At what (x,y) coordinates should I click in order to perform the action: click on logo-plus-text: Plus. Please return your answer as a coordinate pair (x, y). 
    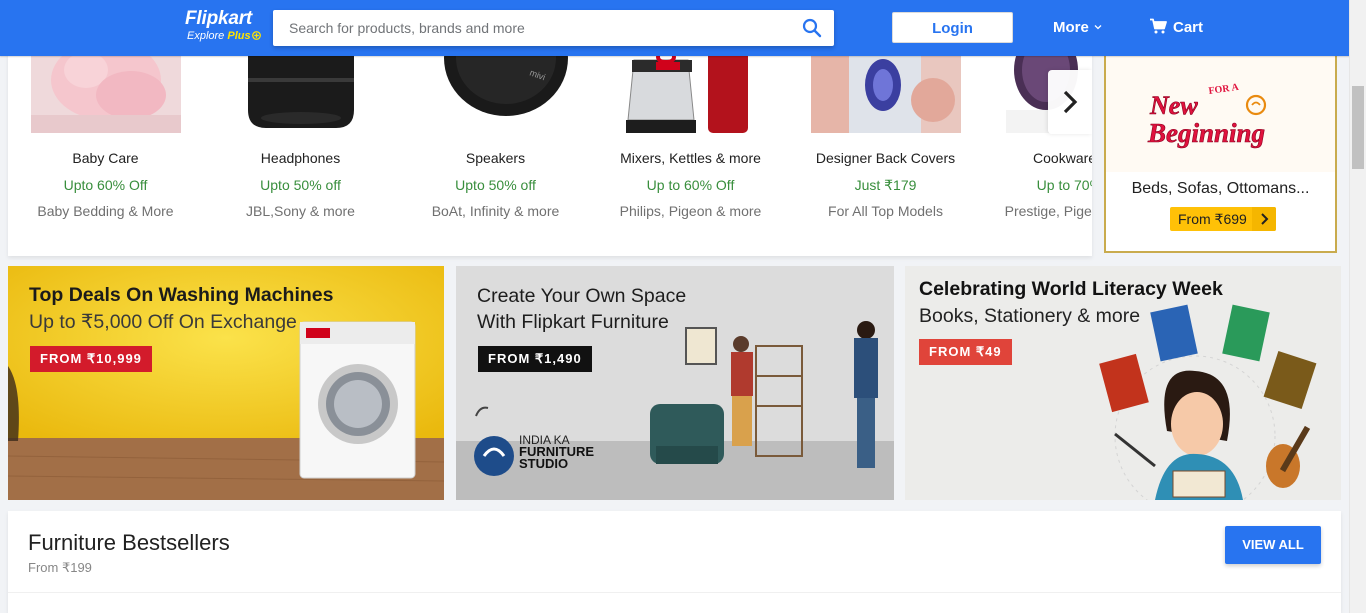
    Looking at the image, I should click on (239, 36).